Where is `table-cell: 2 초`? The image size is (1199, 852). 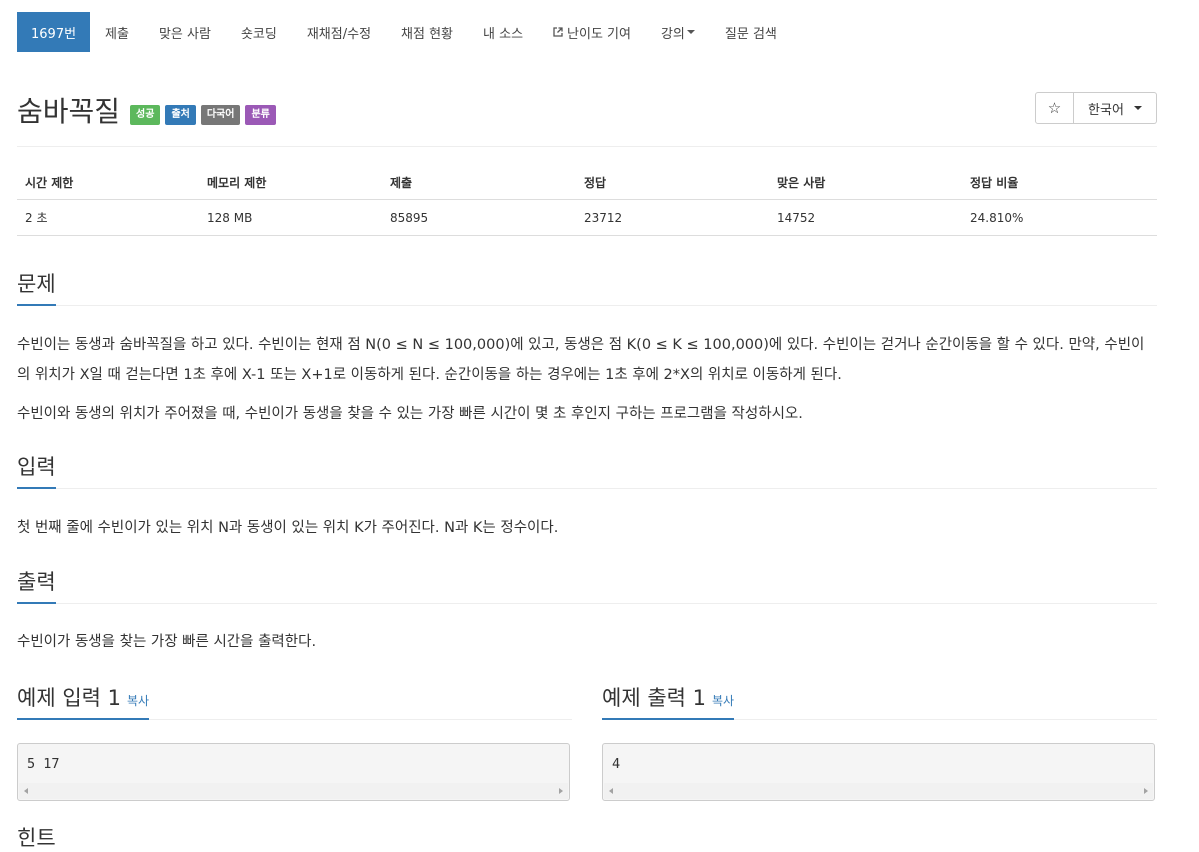 table-cell: 2 초 is located at coordinates (108, 217).